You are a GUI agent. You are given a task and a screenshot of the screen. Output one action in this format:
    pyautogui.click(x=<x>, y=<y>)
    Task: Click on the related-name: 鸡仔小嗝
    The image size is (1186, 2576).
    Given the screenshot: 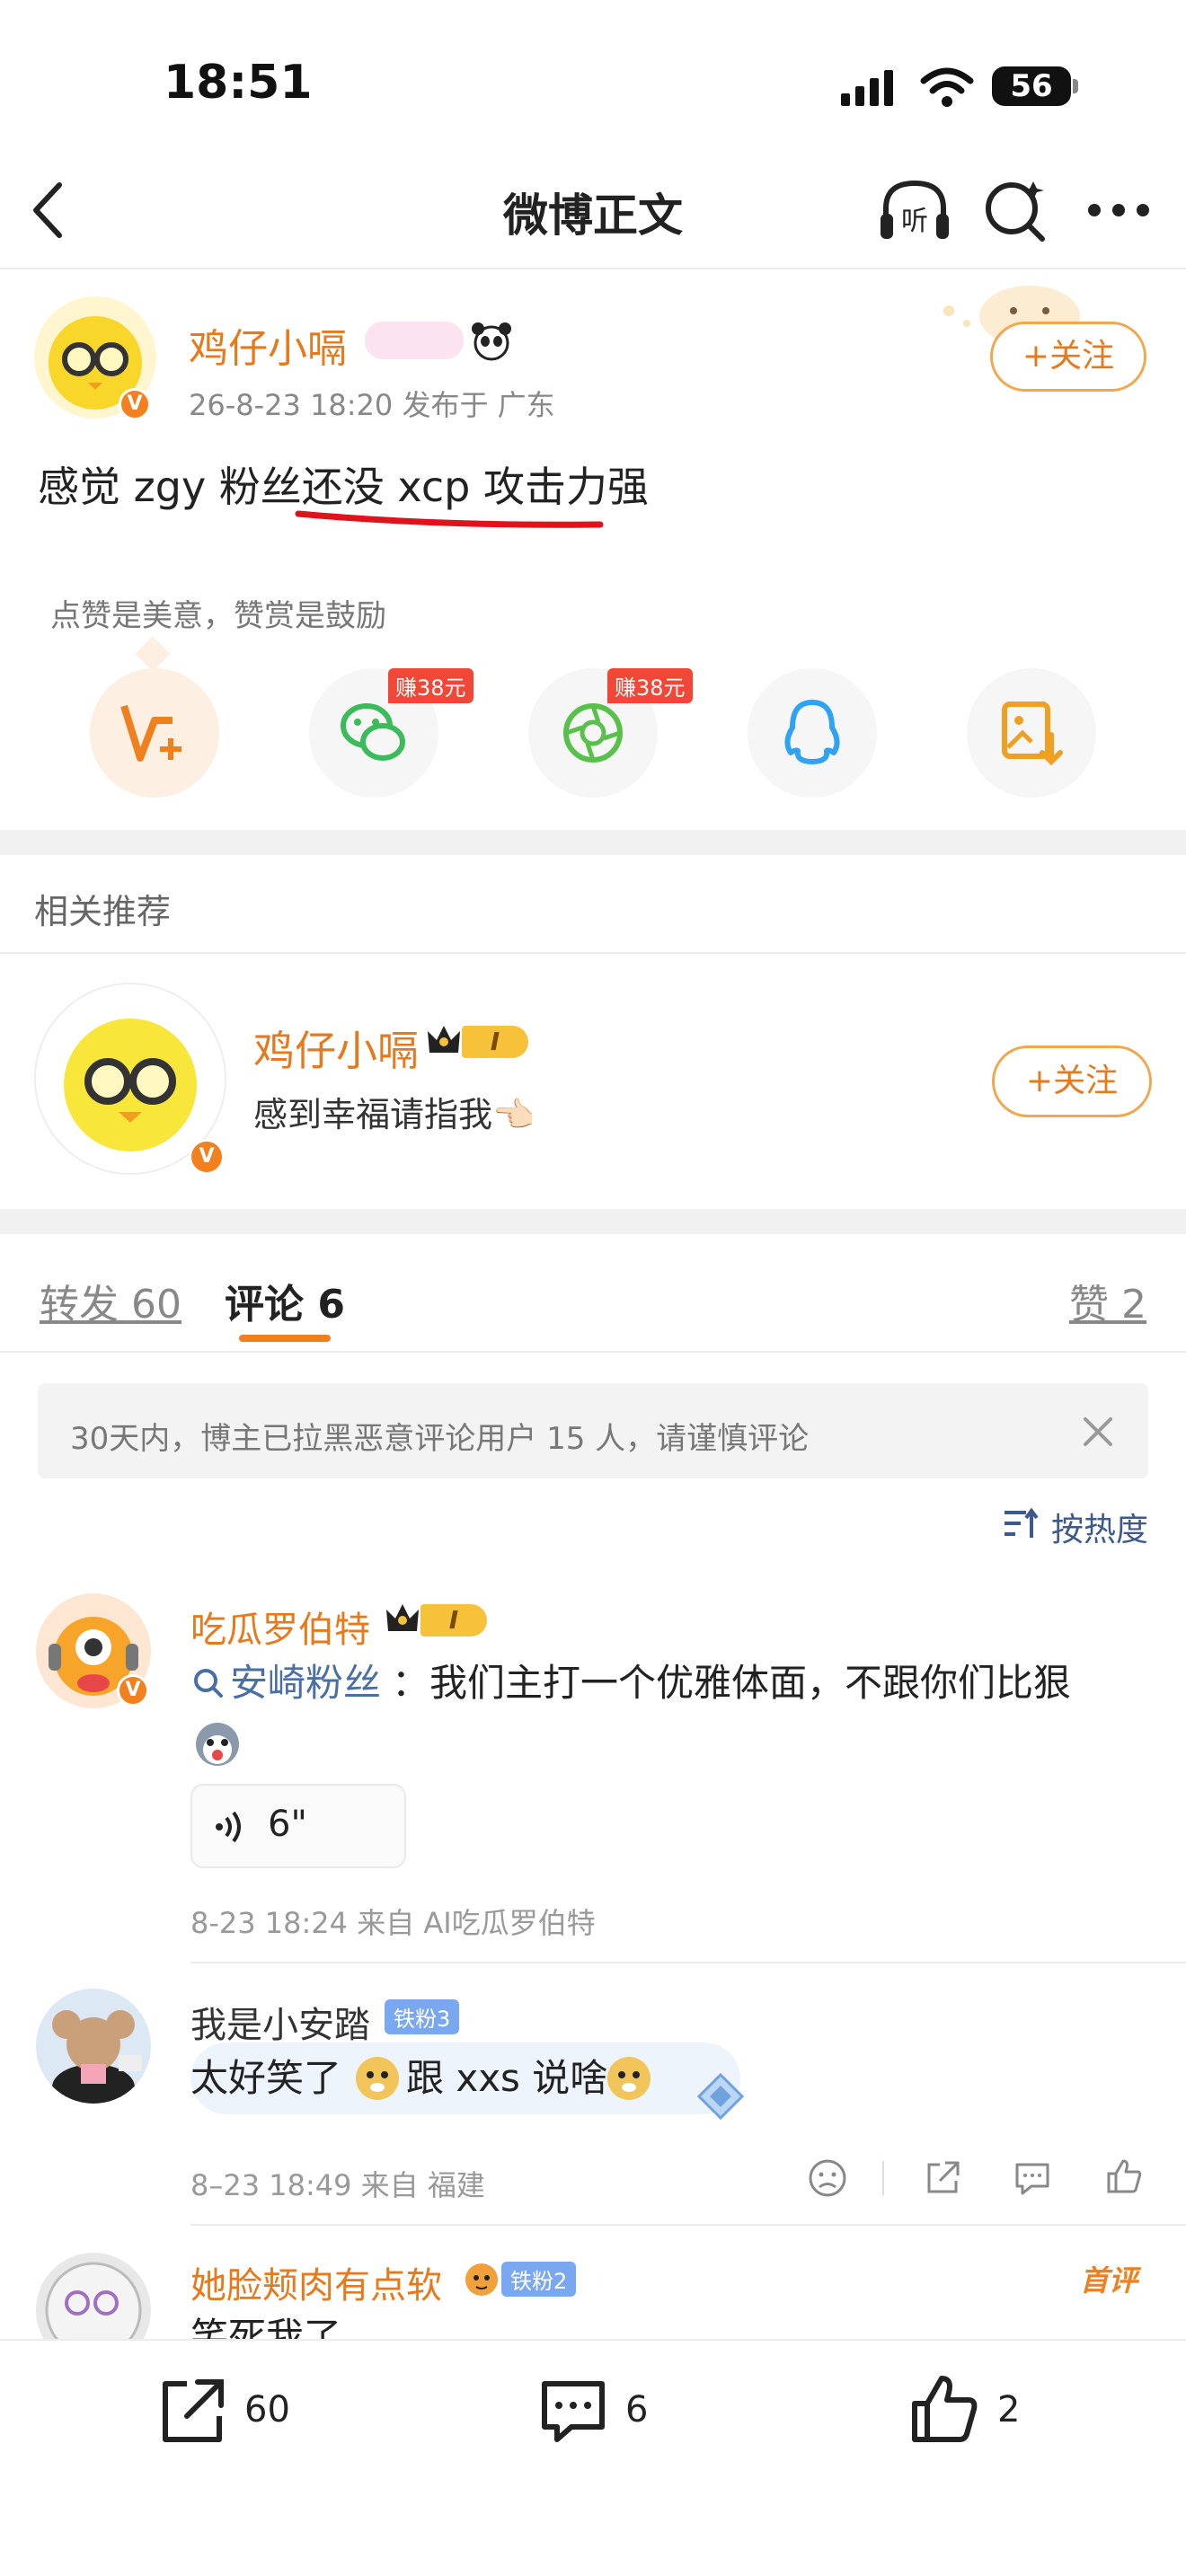 What is the action you would take?
    pyautogui.click(x=336, y=1048)
    